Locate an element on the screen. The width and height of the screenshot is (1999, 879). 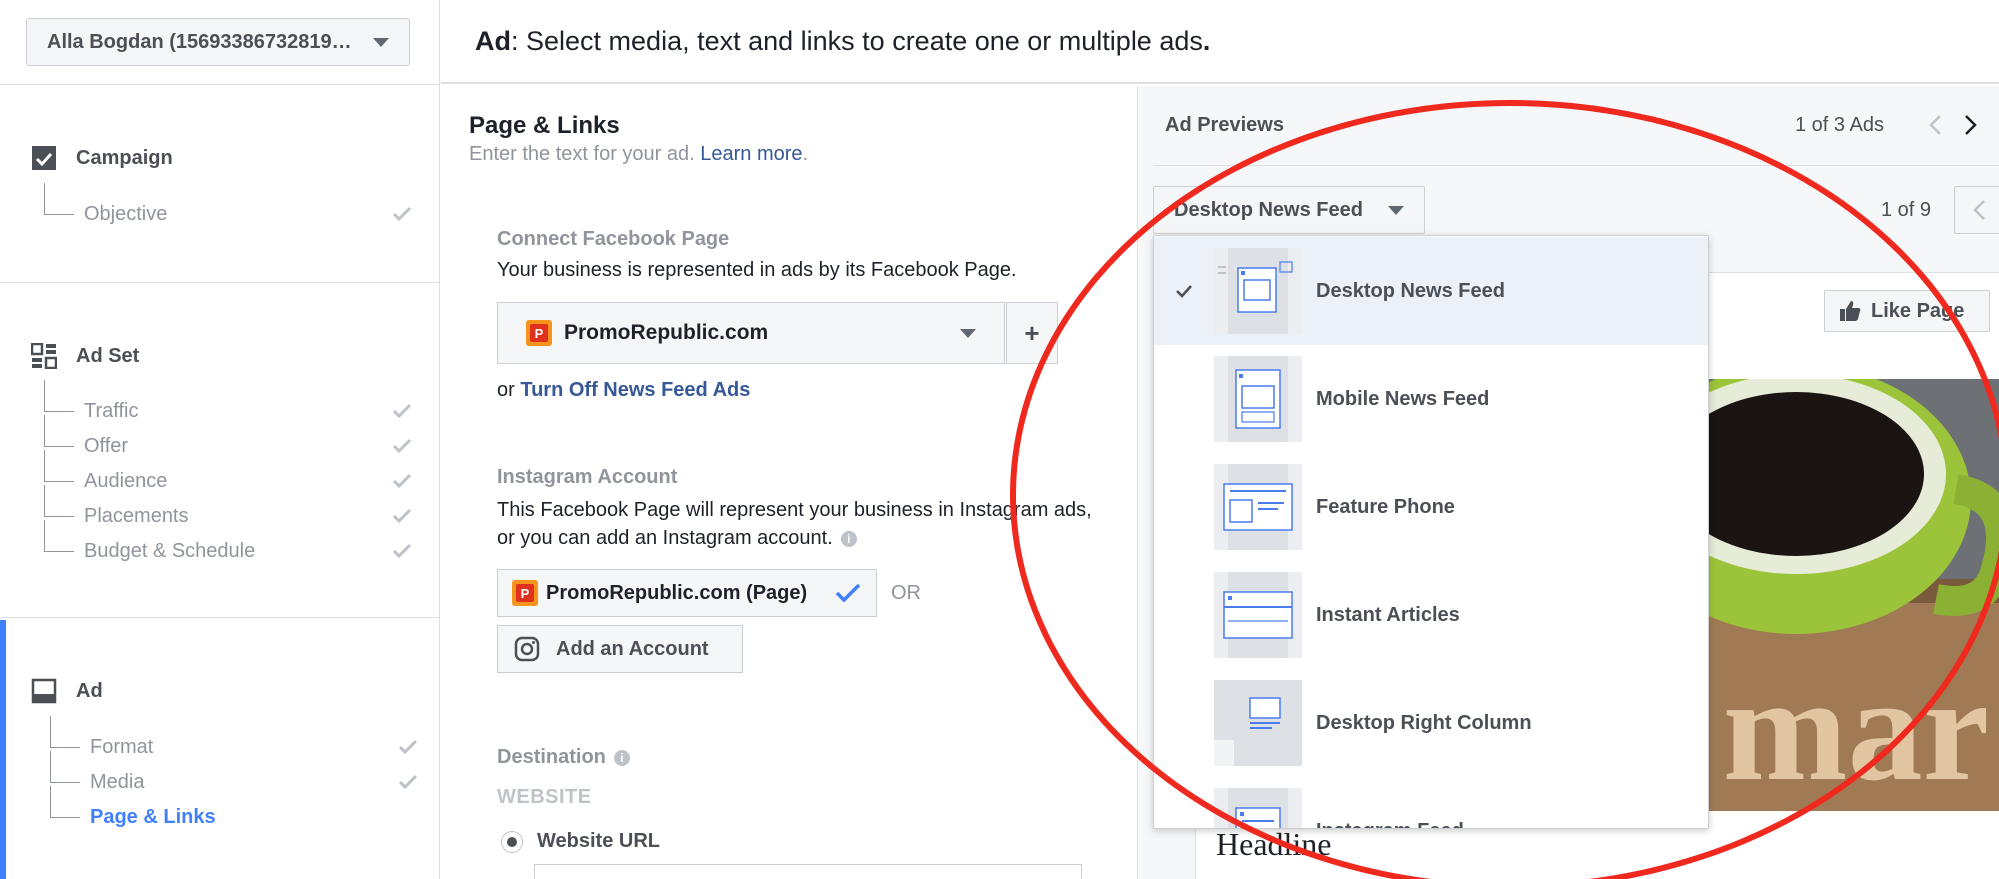
sidebar-item-media: Media is located at coordinates (235, 774).